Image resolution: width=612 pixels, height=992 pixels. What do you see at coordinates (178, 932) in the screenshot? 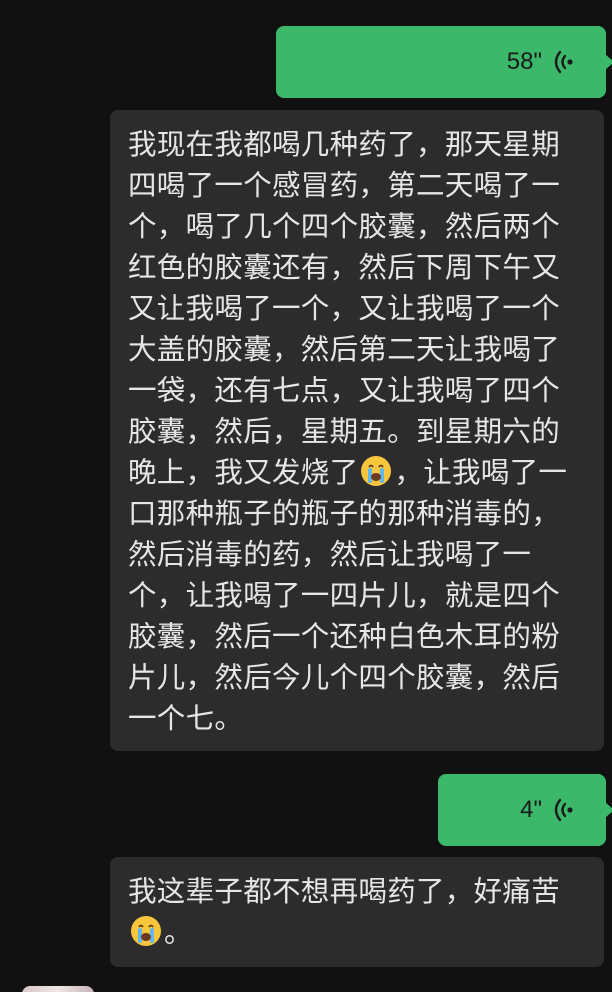
I see `message-text-continued: 。` at bounding box center [178, 932].